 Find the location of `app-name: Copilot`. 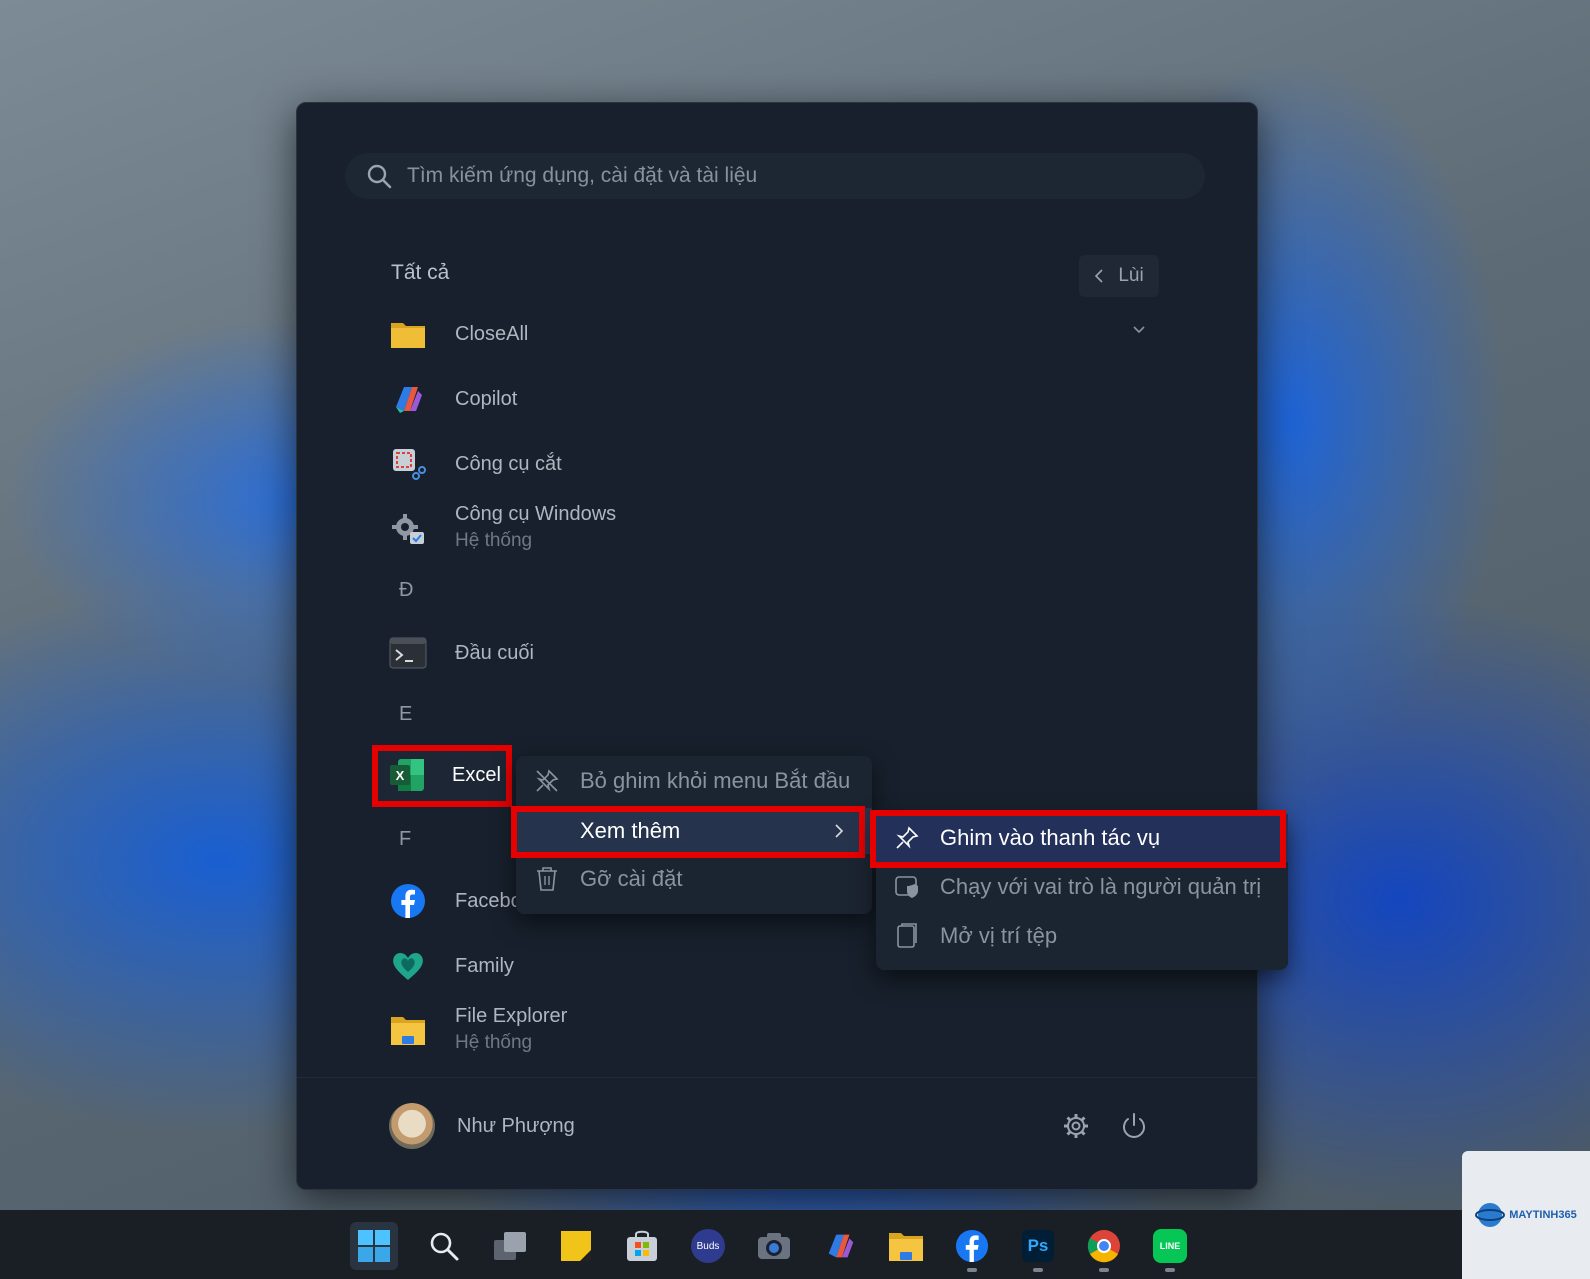

app-name: Copilot is located at coordinates (486, 398).